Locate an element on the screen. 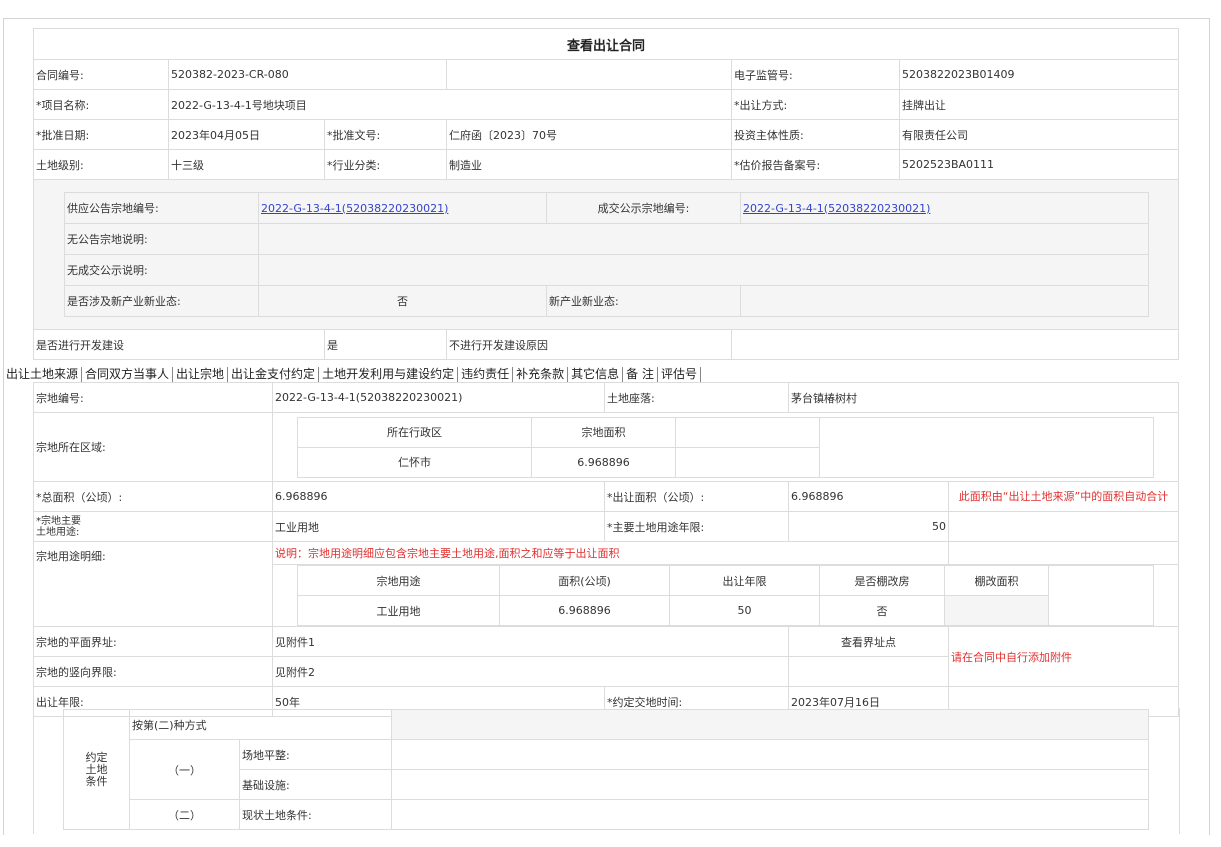 The image size is (1221, 847). main-use-value: 工业用地 is located at coordinates (438, 526).